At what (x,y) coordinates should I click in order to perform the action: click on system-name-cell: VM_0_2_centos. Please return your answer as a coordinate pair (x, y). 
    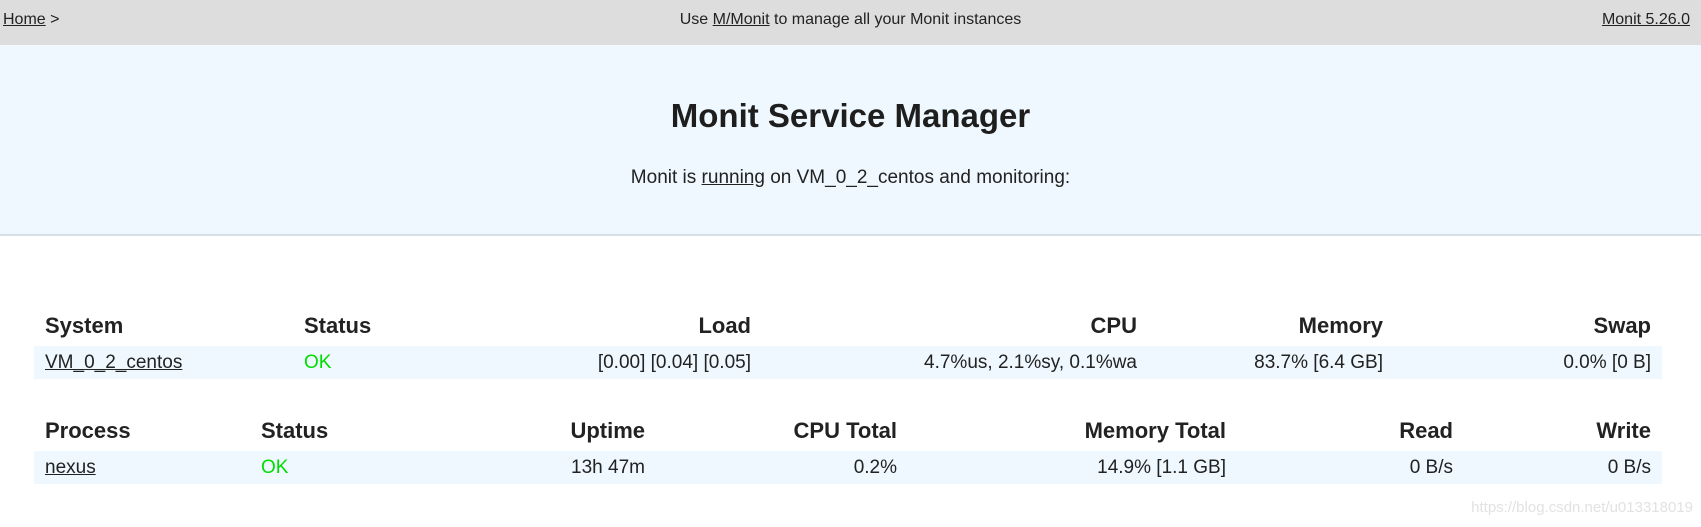
    Looking at the image, I should click on (163, 362).